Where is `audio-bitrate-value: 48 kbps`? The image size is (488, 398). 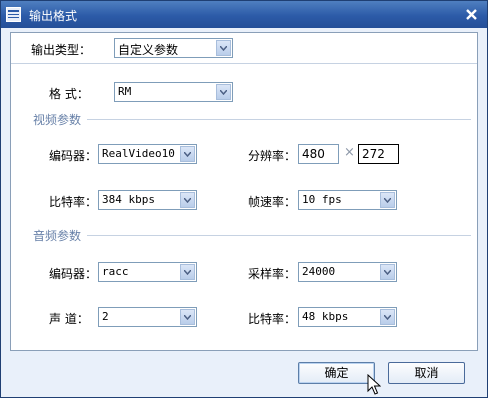 audio-bitrate-value: 48 kbps is located at coordinates (325, 316).